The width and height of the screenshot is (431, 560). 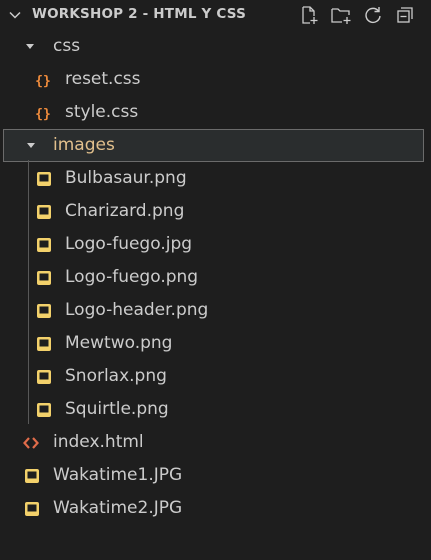 What do you see at coordinates (126, 178) in the screenshot?
I see `tree-item-label: Bulbasaur.png` at bounding box center [126, 178].